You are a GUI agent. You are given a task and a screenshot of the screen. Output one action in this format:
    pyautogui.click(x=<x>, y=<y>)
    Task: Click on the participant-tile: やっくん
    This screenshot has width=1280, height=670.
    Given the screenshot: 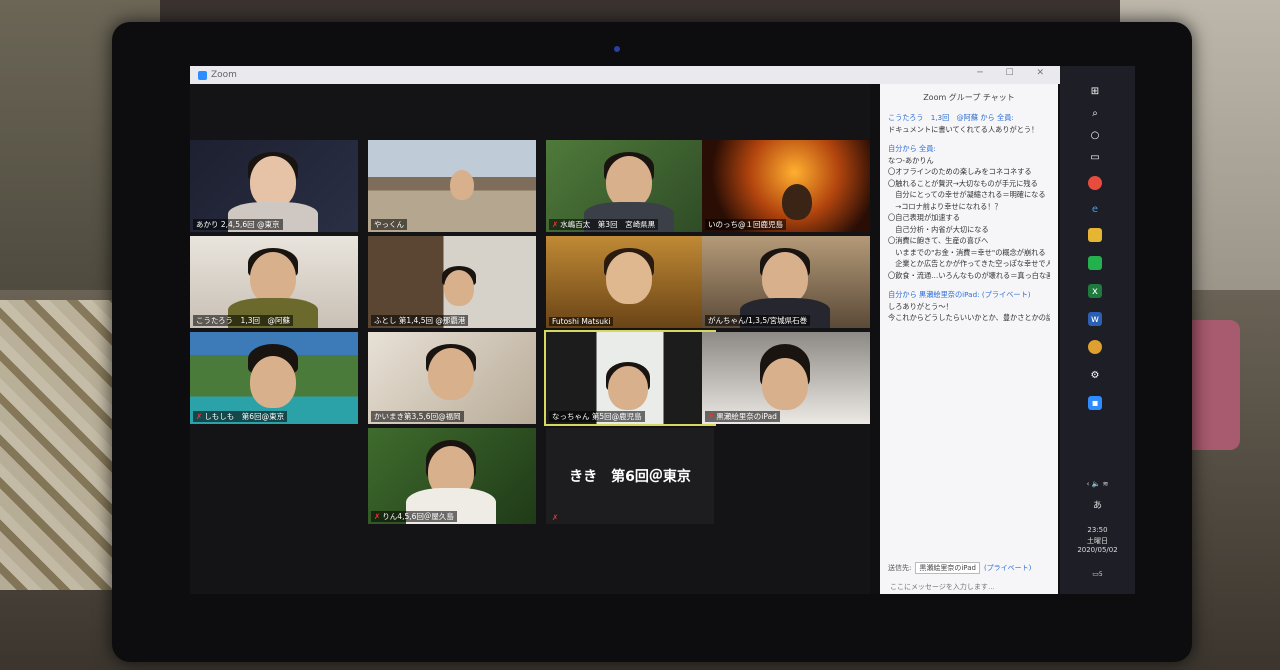 What is the action you would take?
    pyautogui.click(x=452, y=186)
    